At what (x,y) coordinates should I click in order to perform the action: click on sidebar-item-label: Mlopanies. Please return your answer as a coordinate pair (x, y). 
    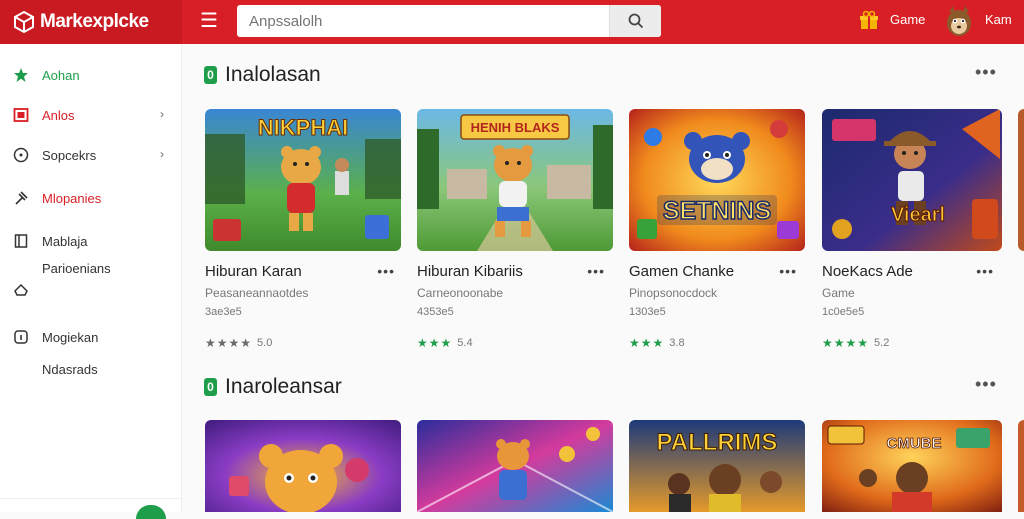
    Looking at the image, I should click on (72, 198).